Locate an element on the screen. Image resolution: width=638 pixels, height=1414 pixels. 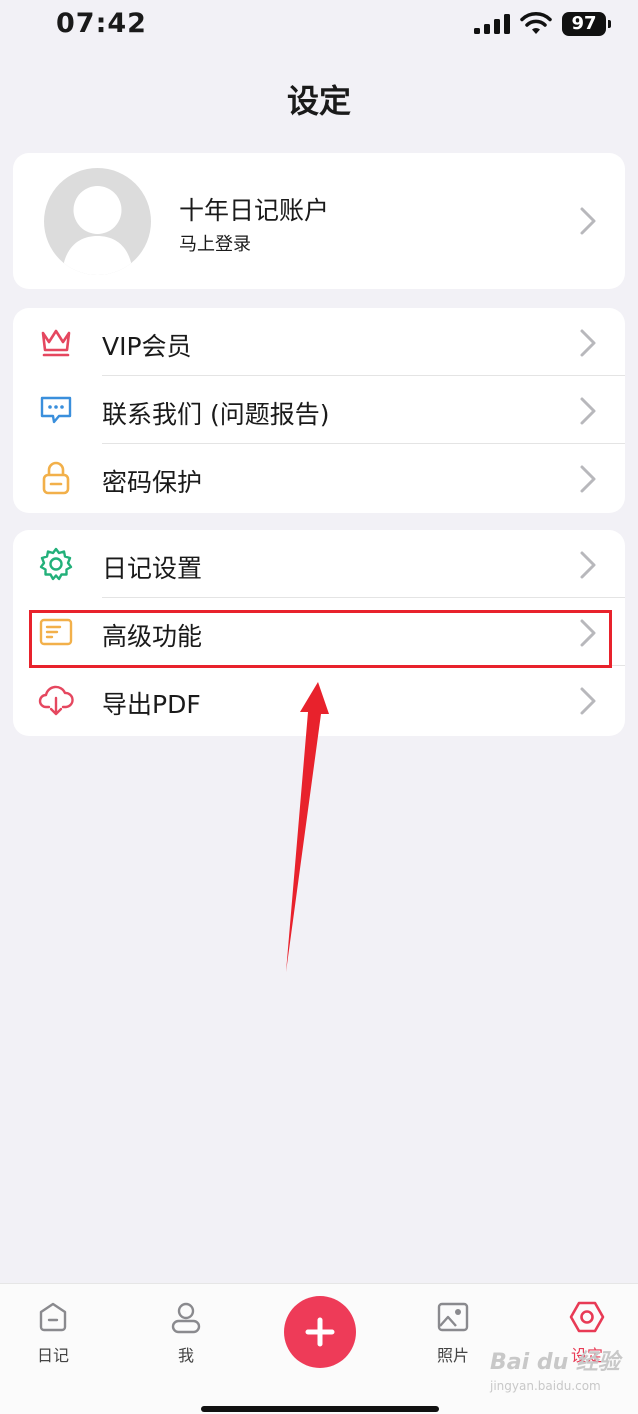
watermark: Bai du 经验 is located at coordinates (555, 1362).